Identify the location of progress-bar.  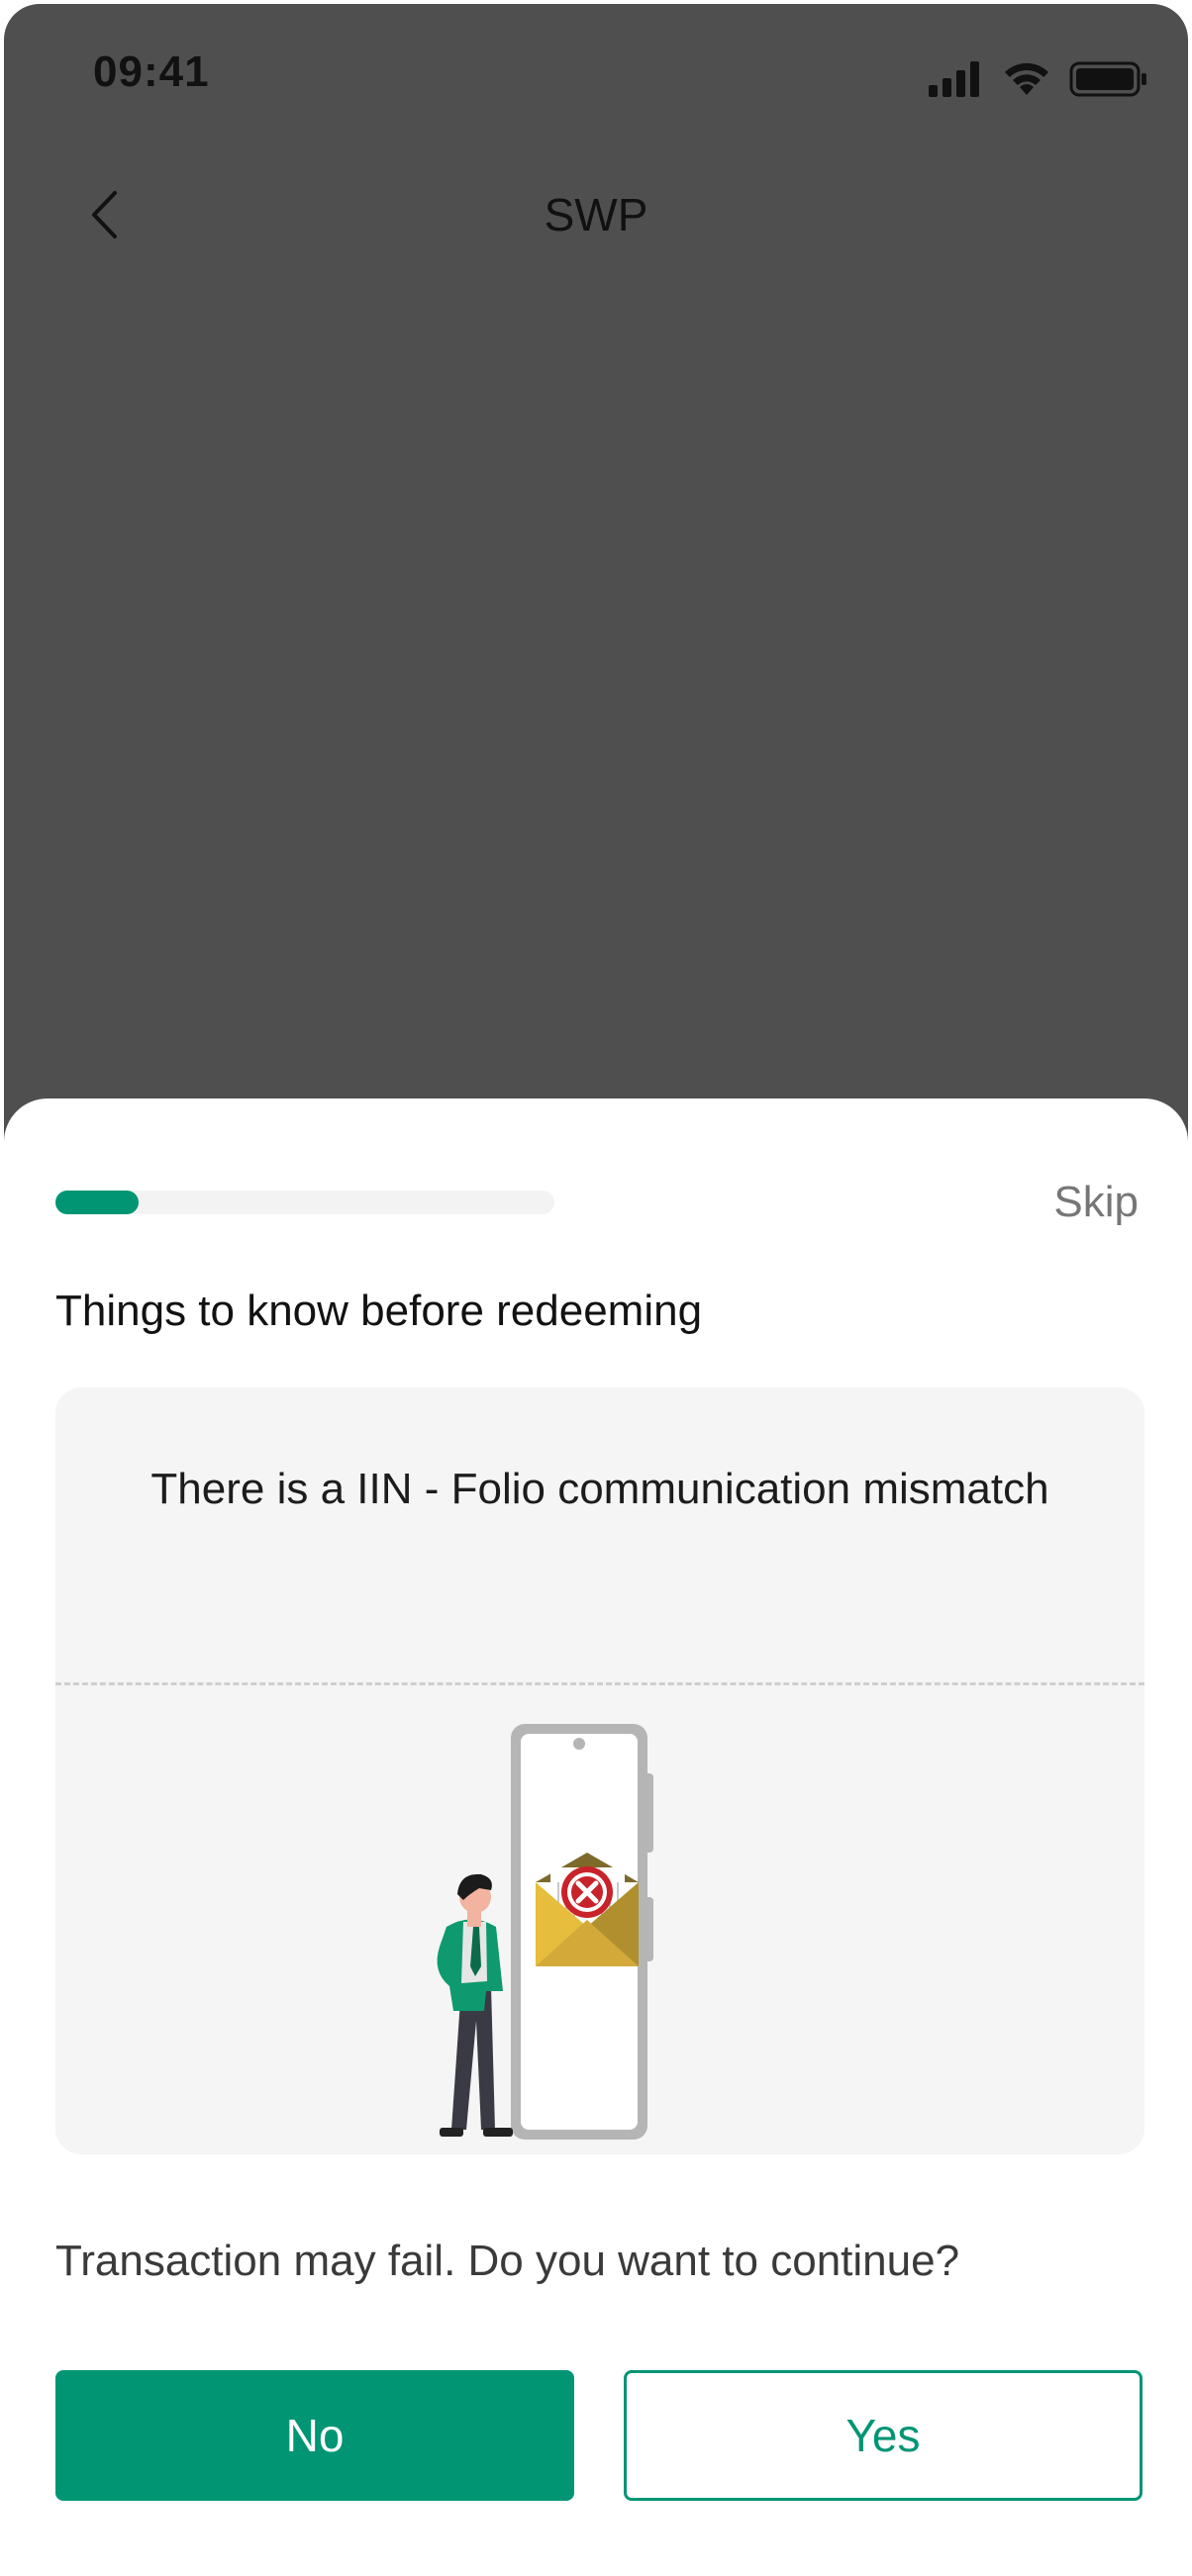
(304, 1202).